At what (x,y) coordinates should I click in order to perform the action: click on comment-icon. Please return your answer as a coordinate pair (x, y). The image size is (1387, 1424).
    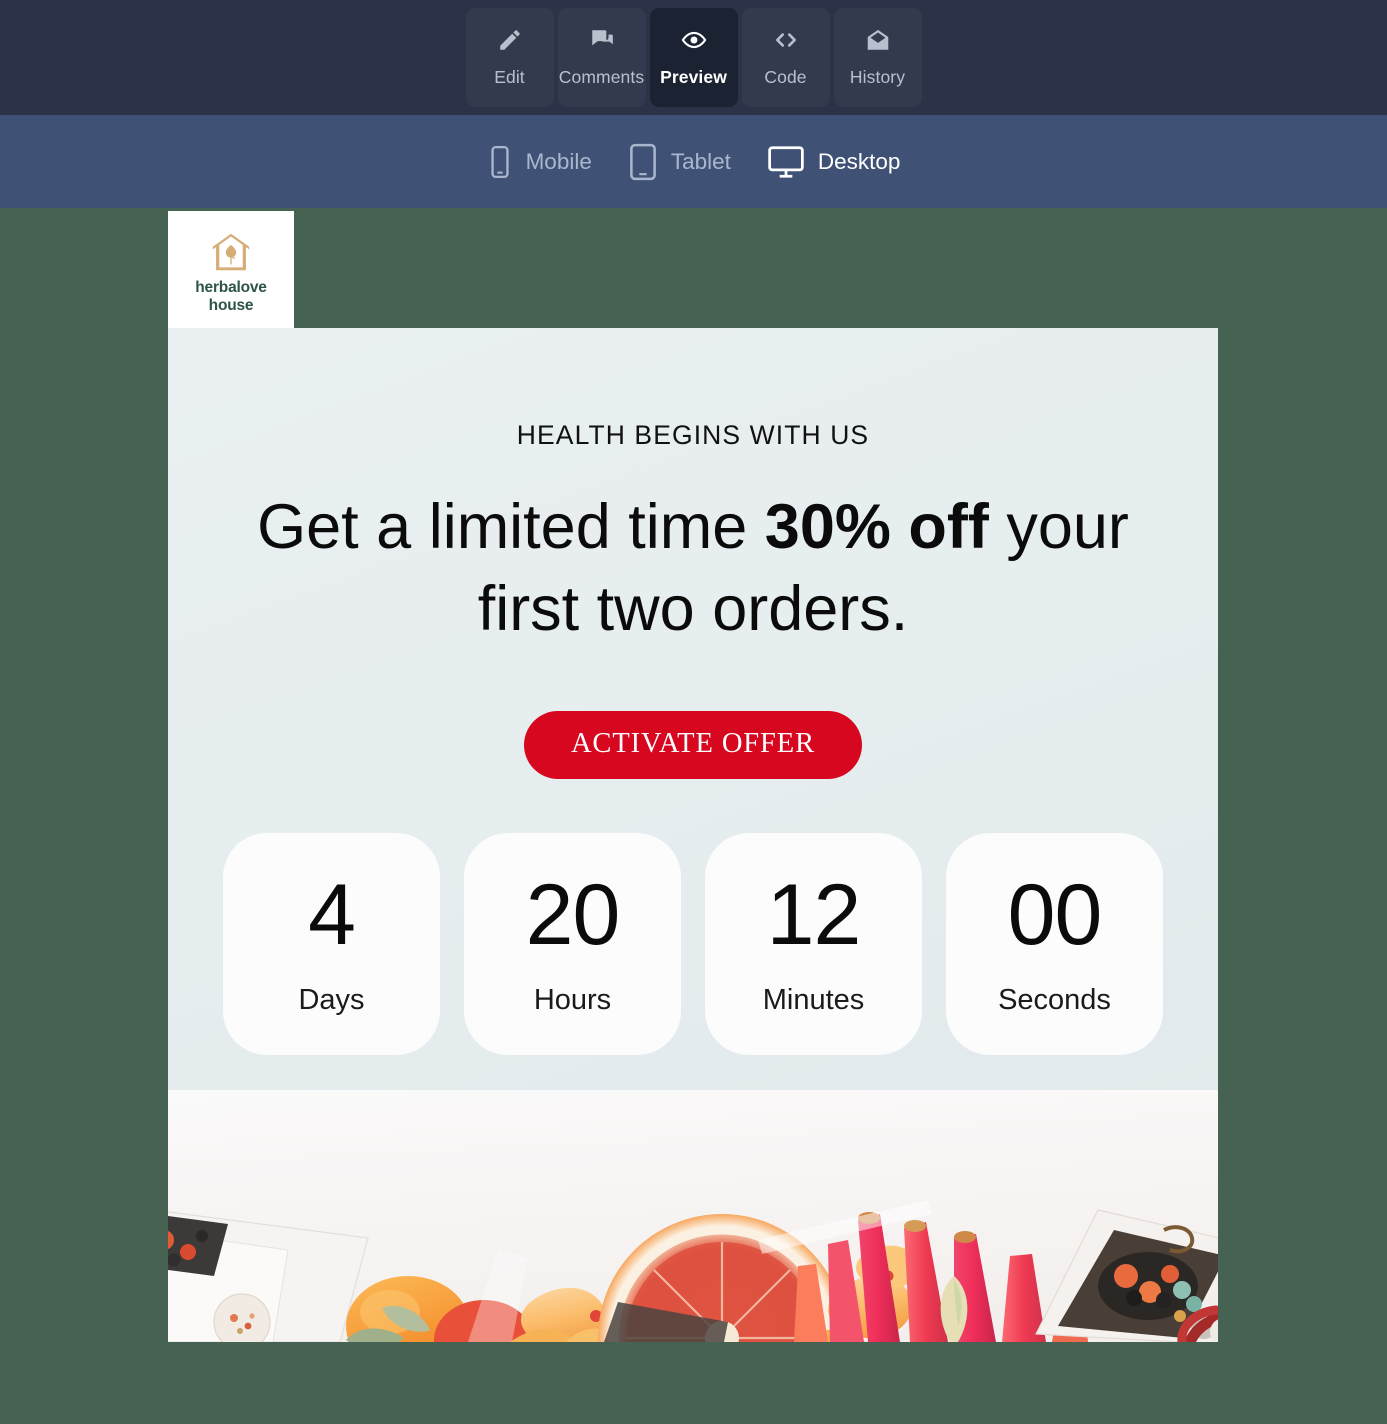
    Looking at the image, I should click on (602, 40).